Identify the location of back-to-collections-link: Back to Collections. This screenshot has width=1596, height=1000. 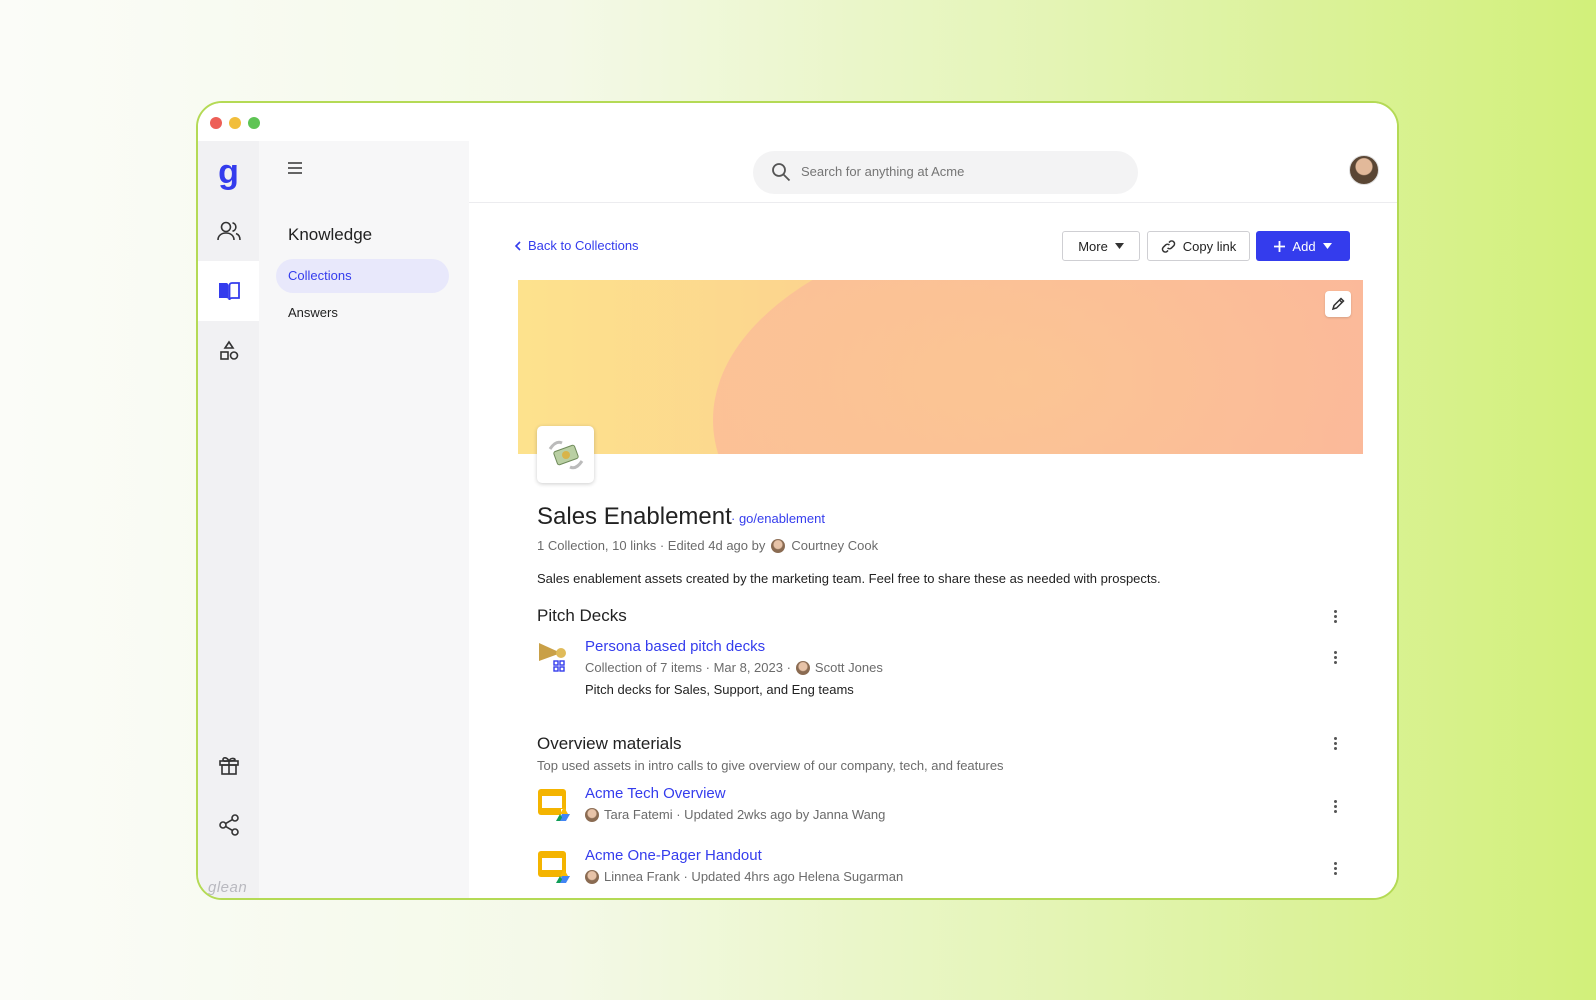
(576, 245).